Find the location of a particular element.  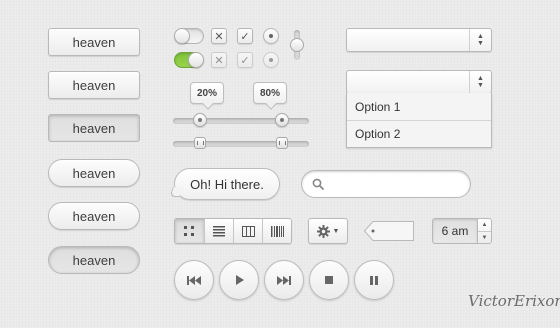

heaven-pill-button-pressed: heaven is located at coordinates (94, 260).